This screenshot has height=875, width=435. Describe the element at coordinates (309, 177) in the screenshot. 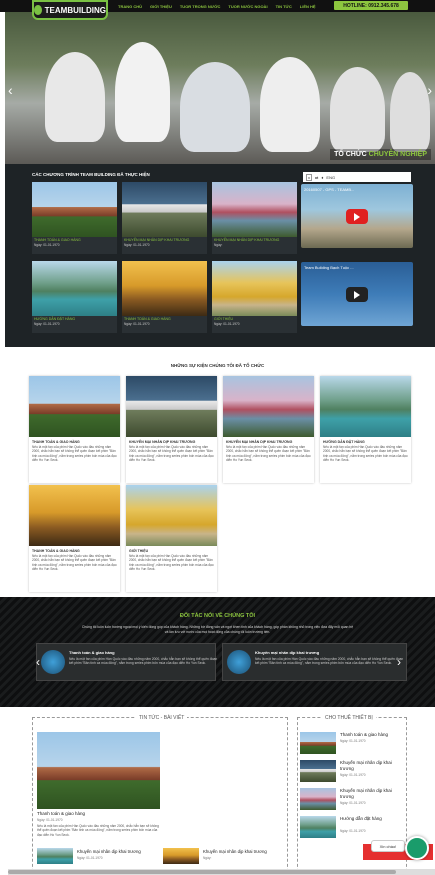

I see `close-icon: x` at that location.